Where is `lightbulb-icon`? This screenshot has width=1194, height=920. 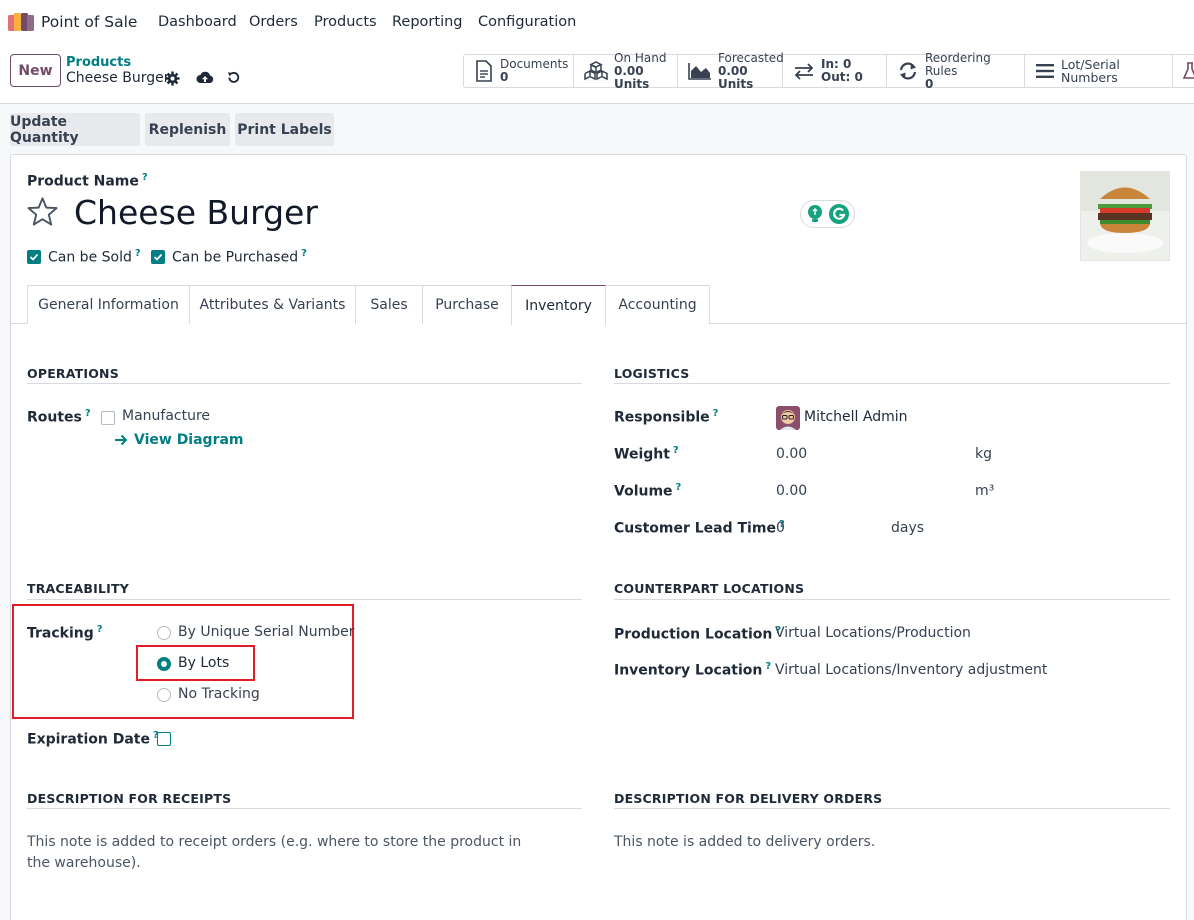 lightbulb-icon is located at coordinates (815, 214).